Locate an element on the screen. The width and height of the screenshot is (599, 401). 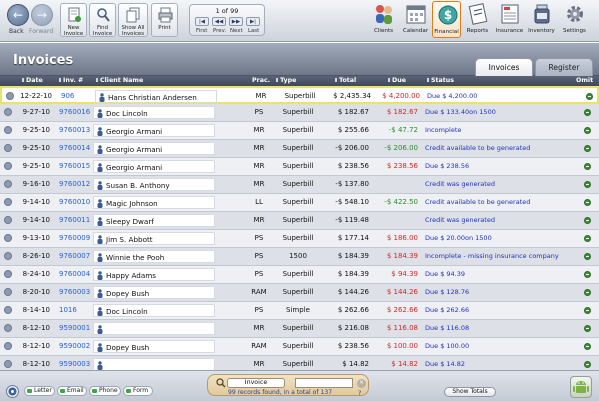
row-invoice-number: 9760009 is located at coordinates (74, 238).